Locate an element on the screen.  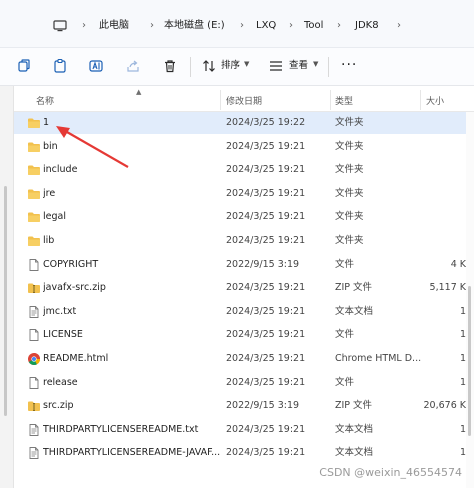
column-header-date: 修改日期 is located at coordinates (244, 100).